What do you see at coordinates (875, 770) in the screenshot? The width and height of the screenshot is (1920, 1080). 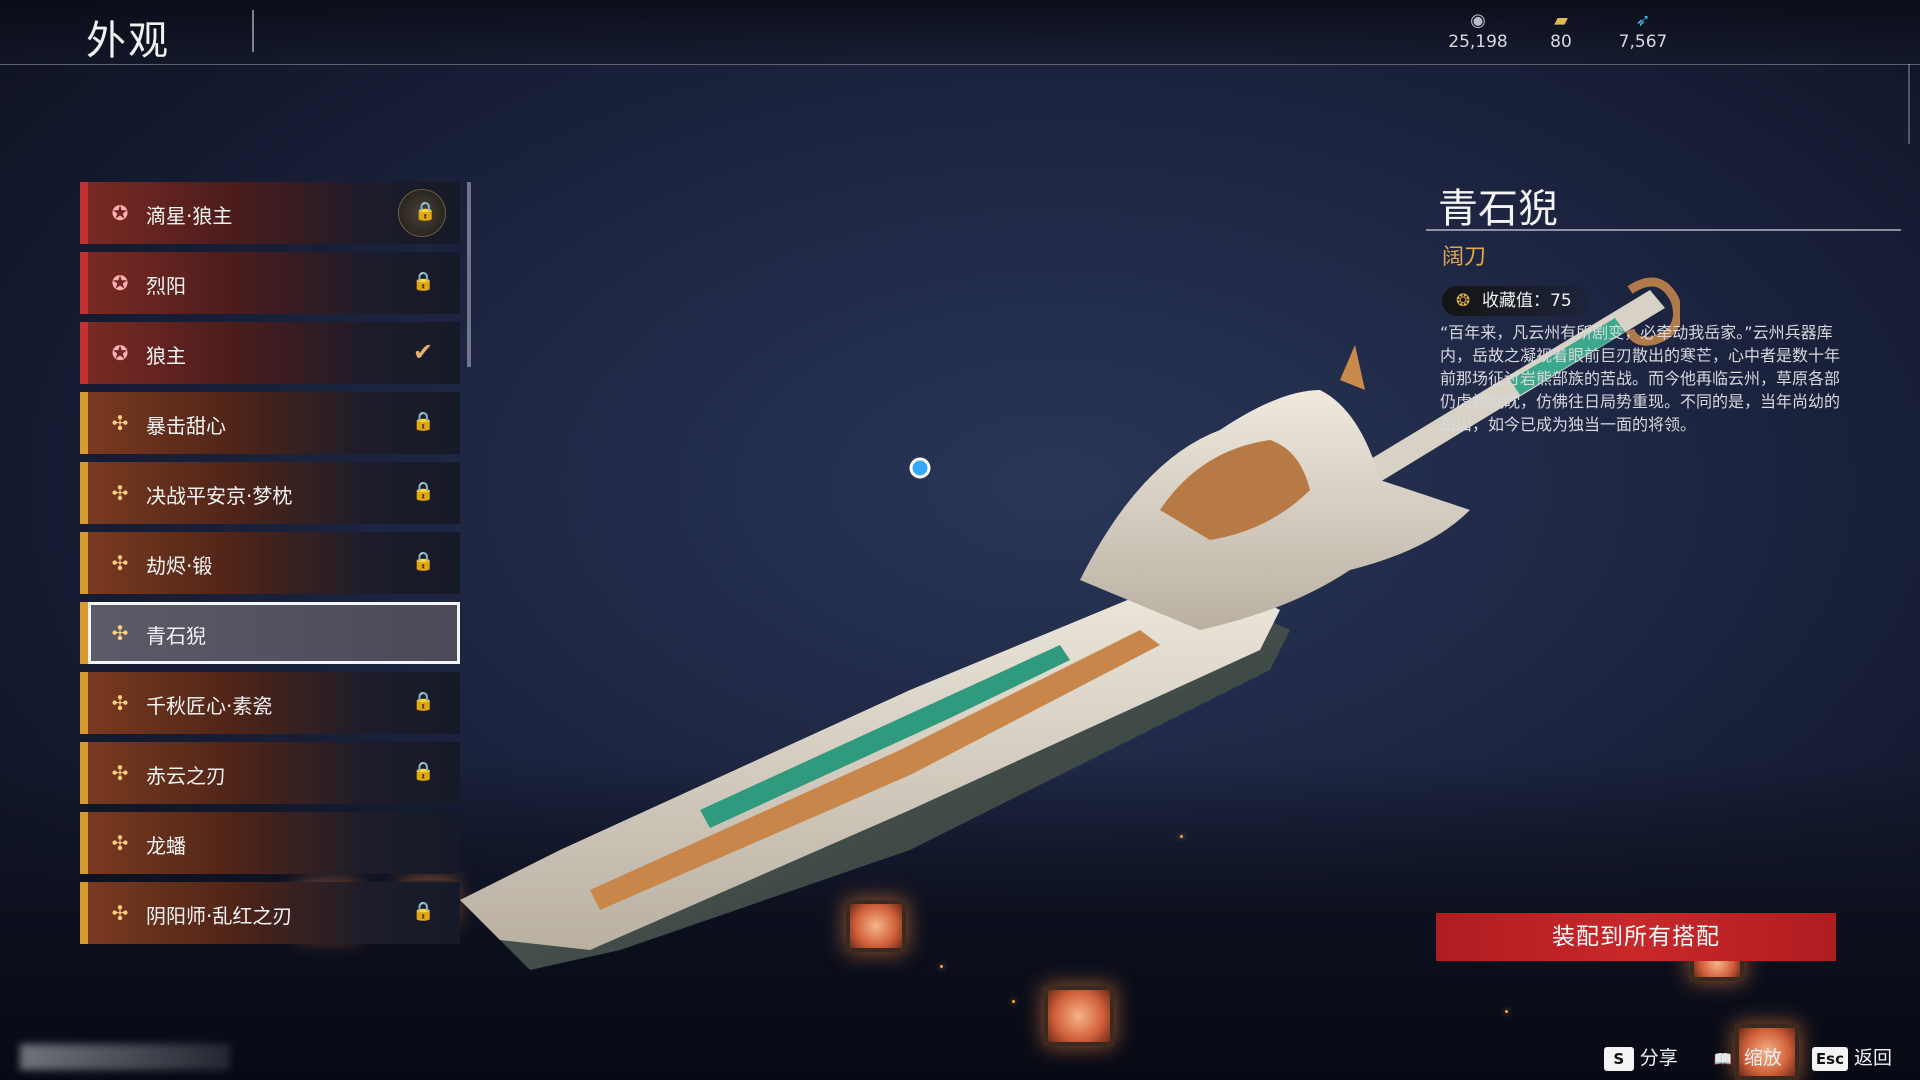 I see `weapon-bronze-trim` at bounding box center [875, 770].